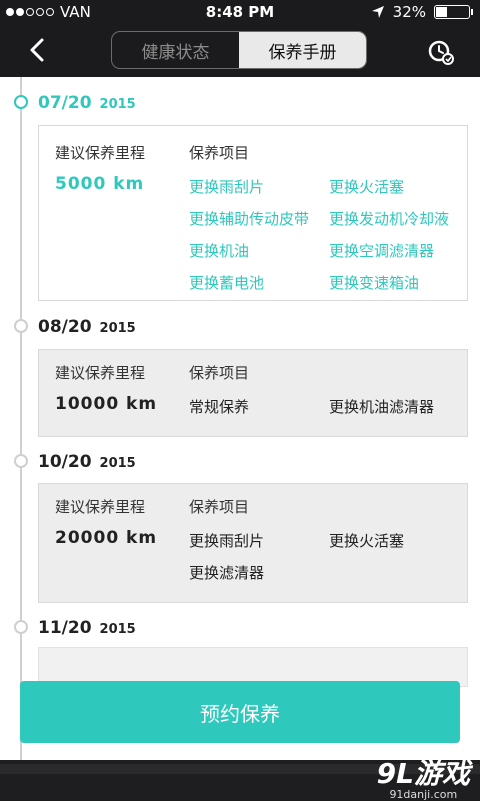 This screenshot has width=480, height=801. I want to click on status-bar: VAN 8:48 PM 32%, so click(240, 12).